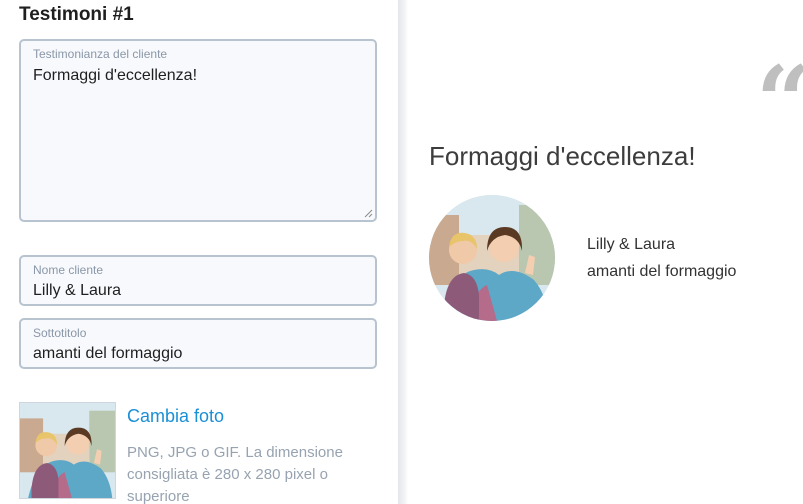  What do you see at coordinates (60, 333) in the screenshot?
I see `subtitle-label: Sottotitolo` at bounding box center [60, 333].